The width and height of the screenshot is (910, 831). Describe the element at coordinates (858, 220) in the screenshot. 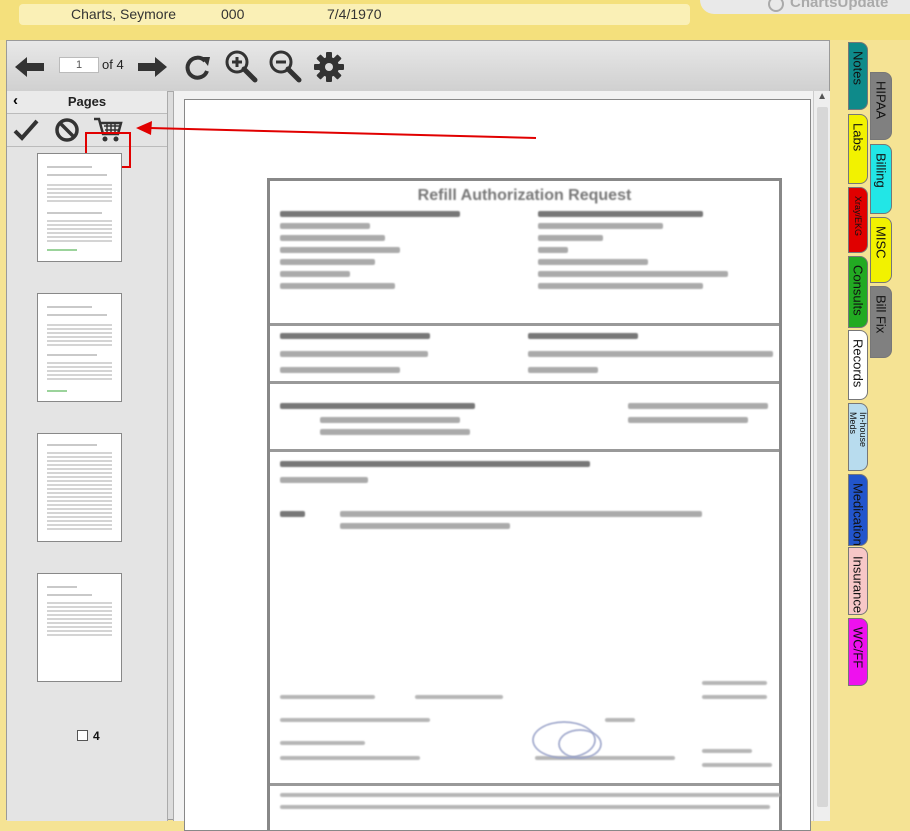

I see `tab-xray-ekg: Xray/EKG` at that location.